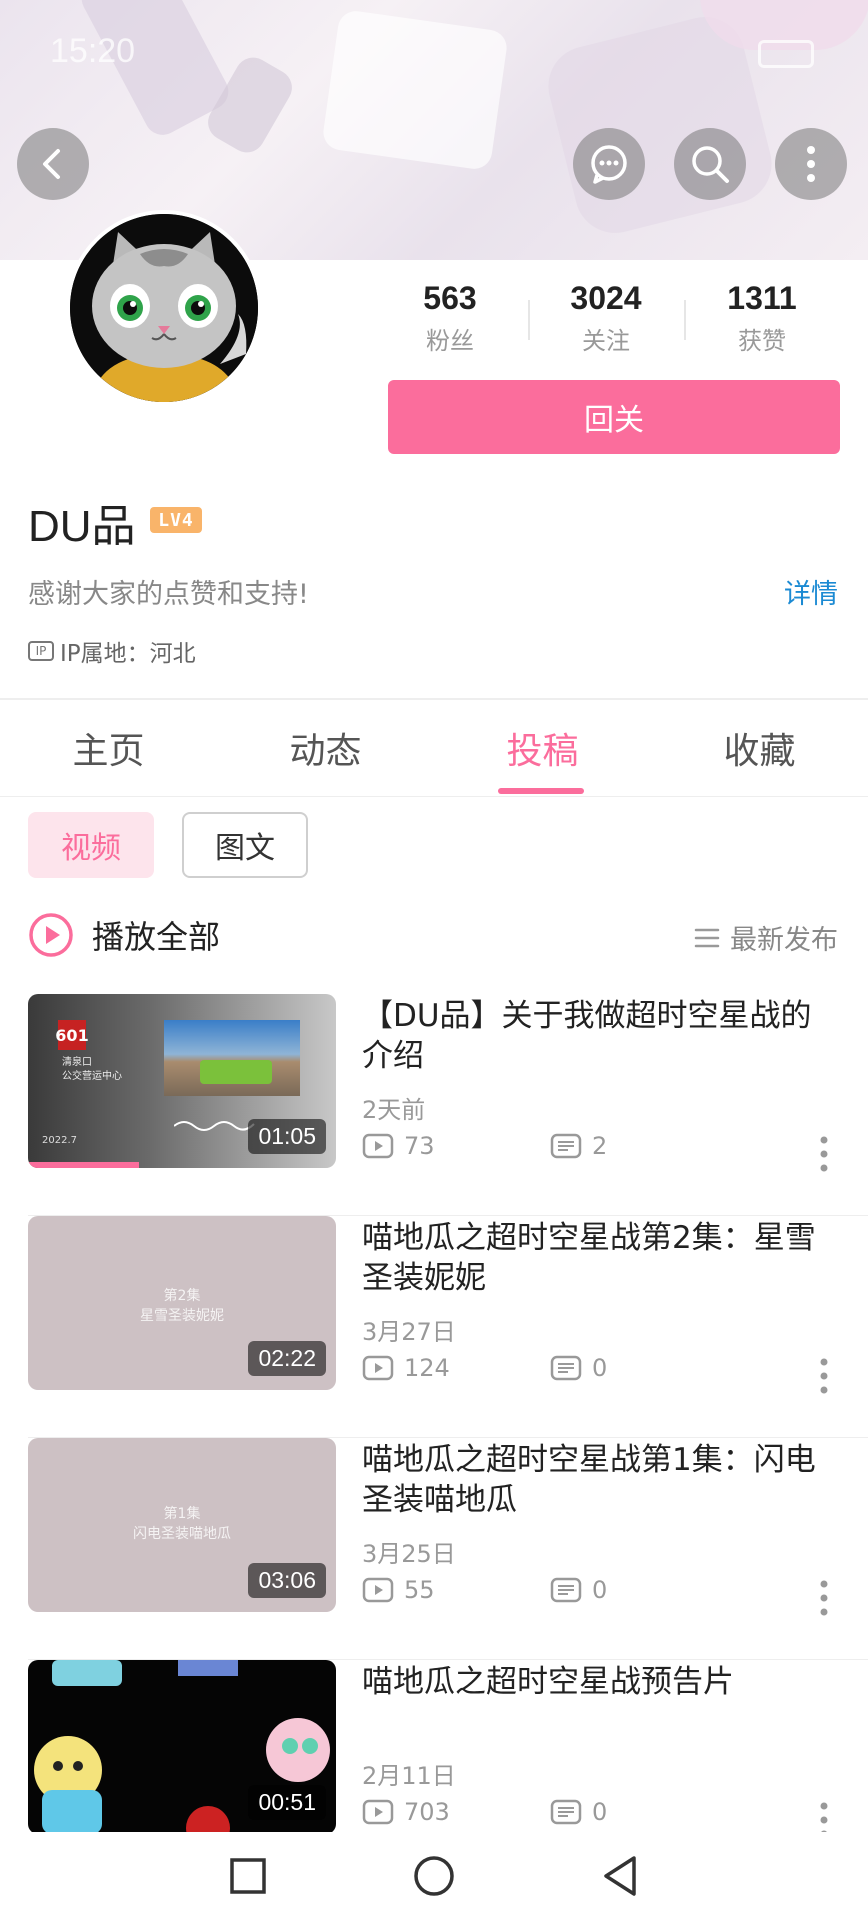 The height and width of the screenshot is (1920, 868). What do you see at coordinates (597, 1258) in the screenshot?
I see `video-title: 喵地瓜之超时空星战第2集：星雪圣装妮妮` at bounding box center [597, 1258].